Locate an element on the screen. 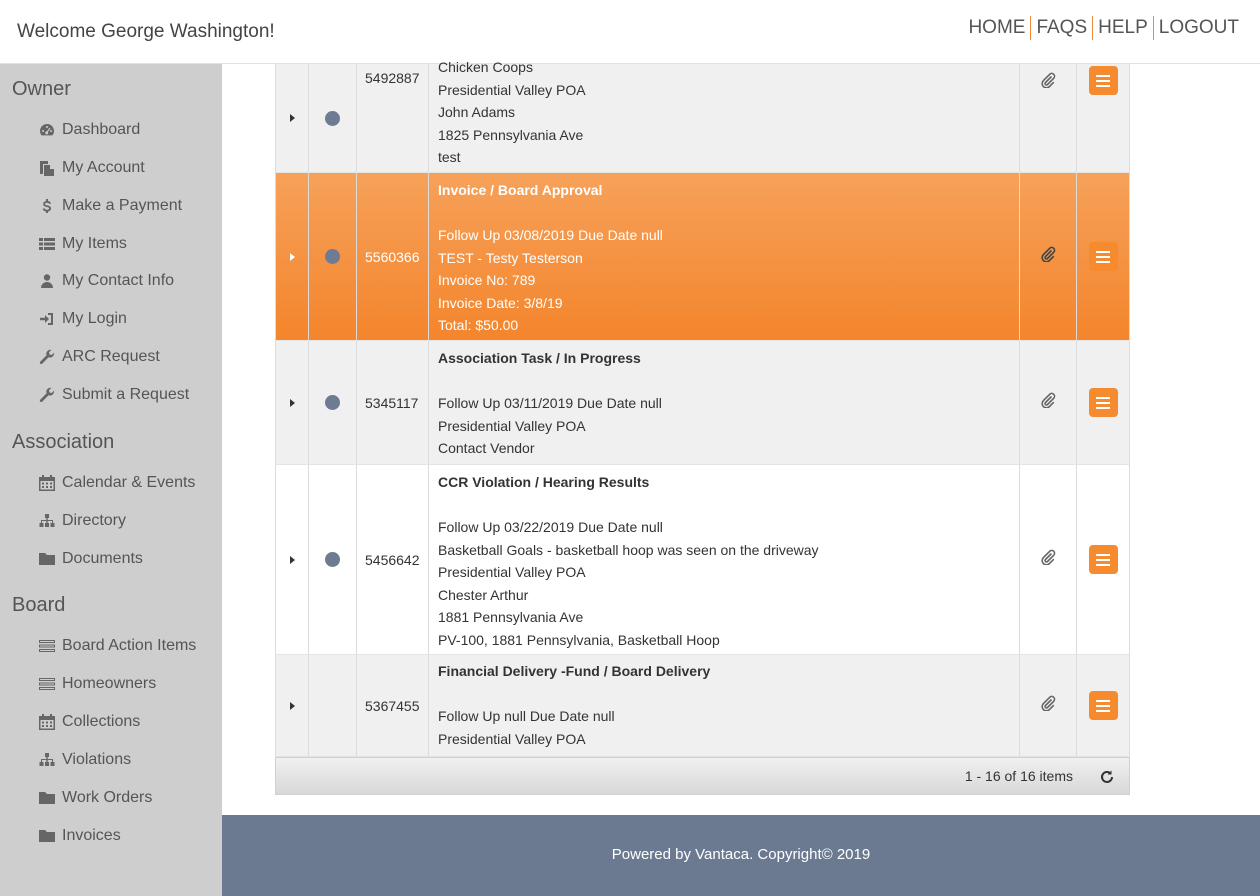 The height and width of the screenshot is (896, 1260). sidebar-item-my-account: My Account is located at coordinates (92, 168).